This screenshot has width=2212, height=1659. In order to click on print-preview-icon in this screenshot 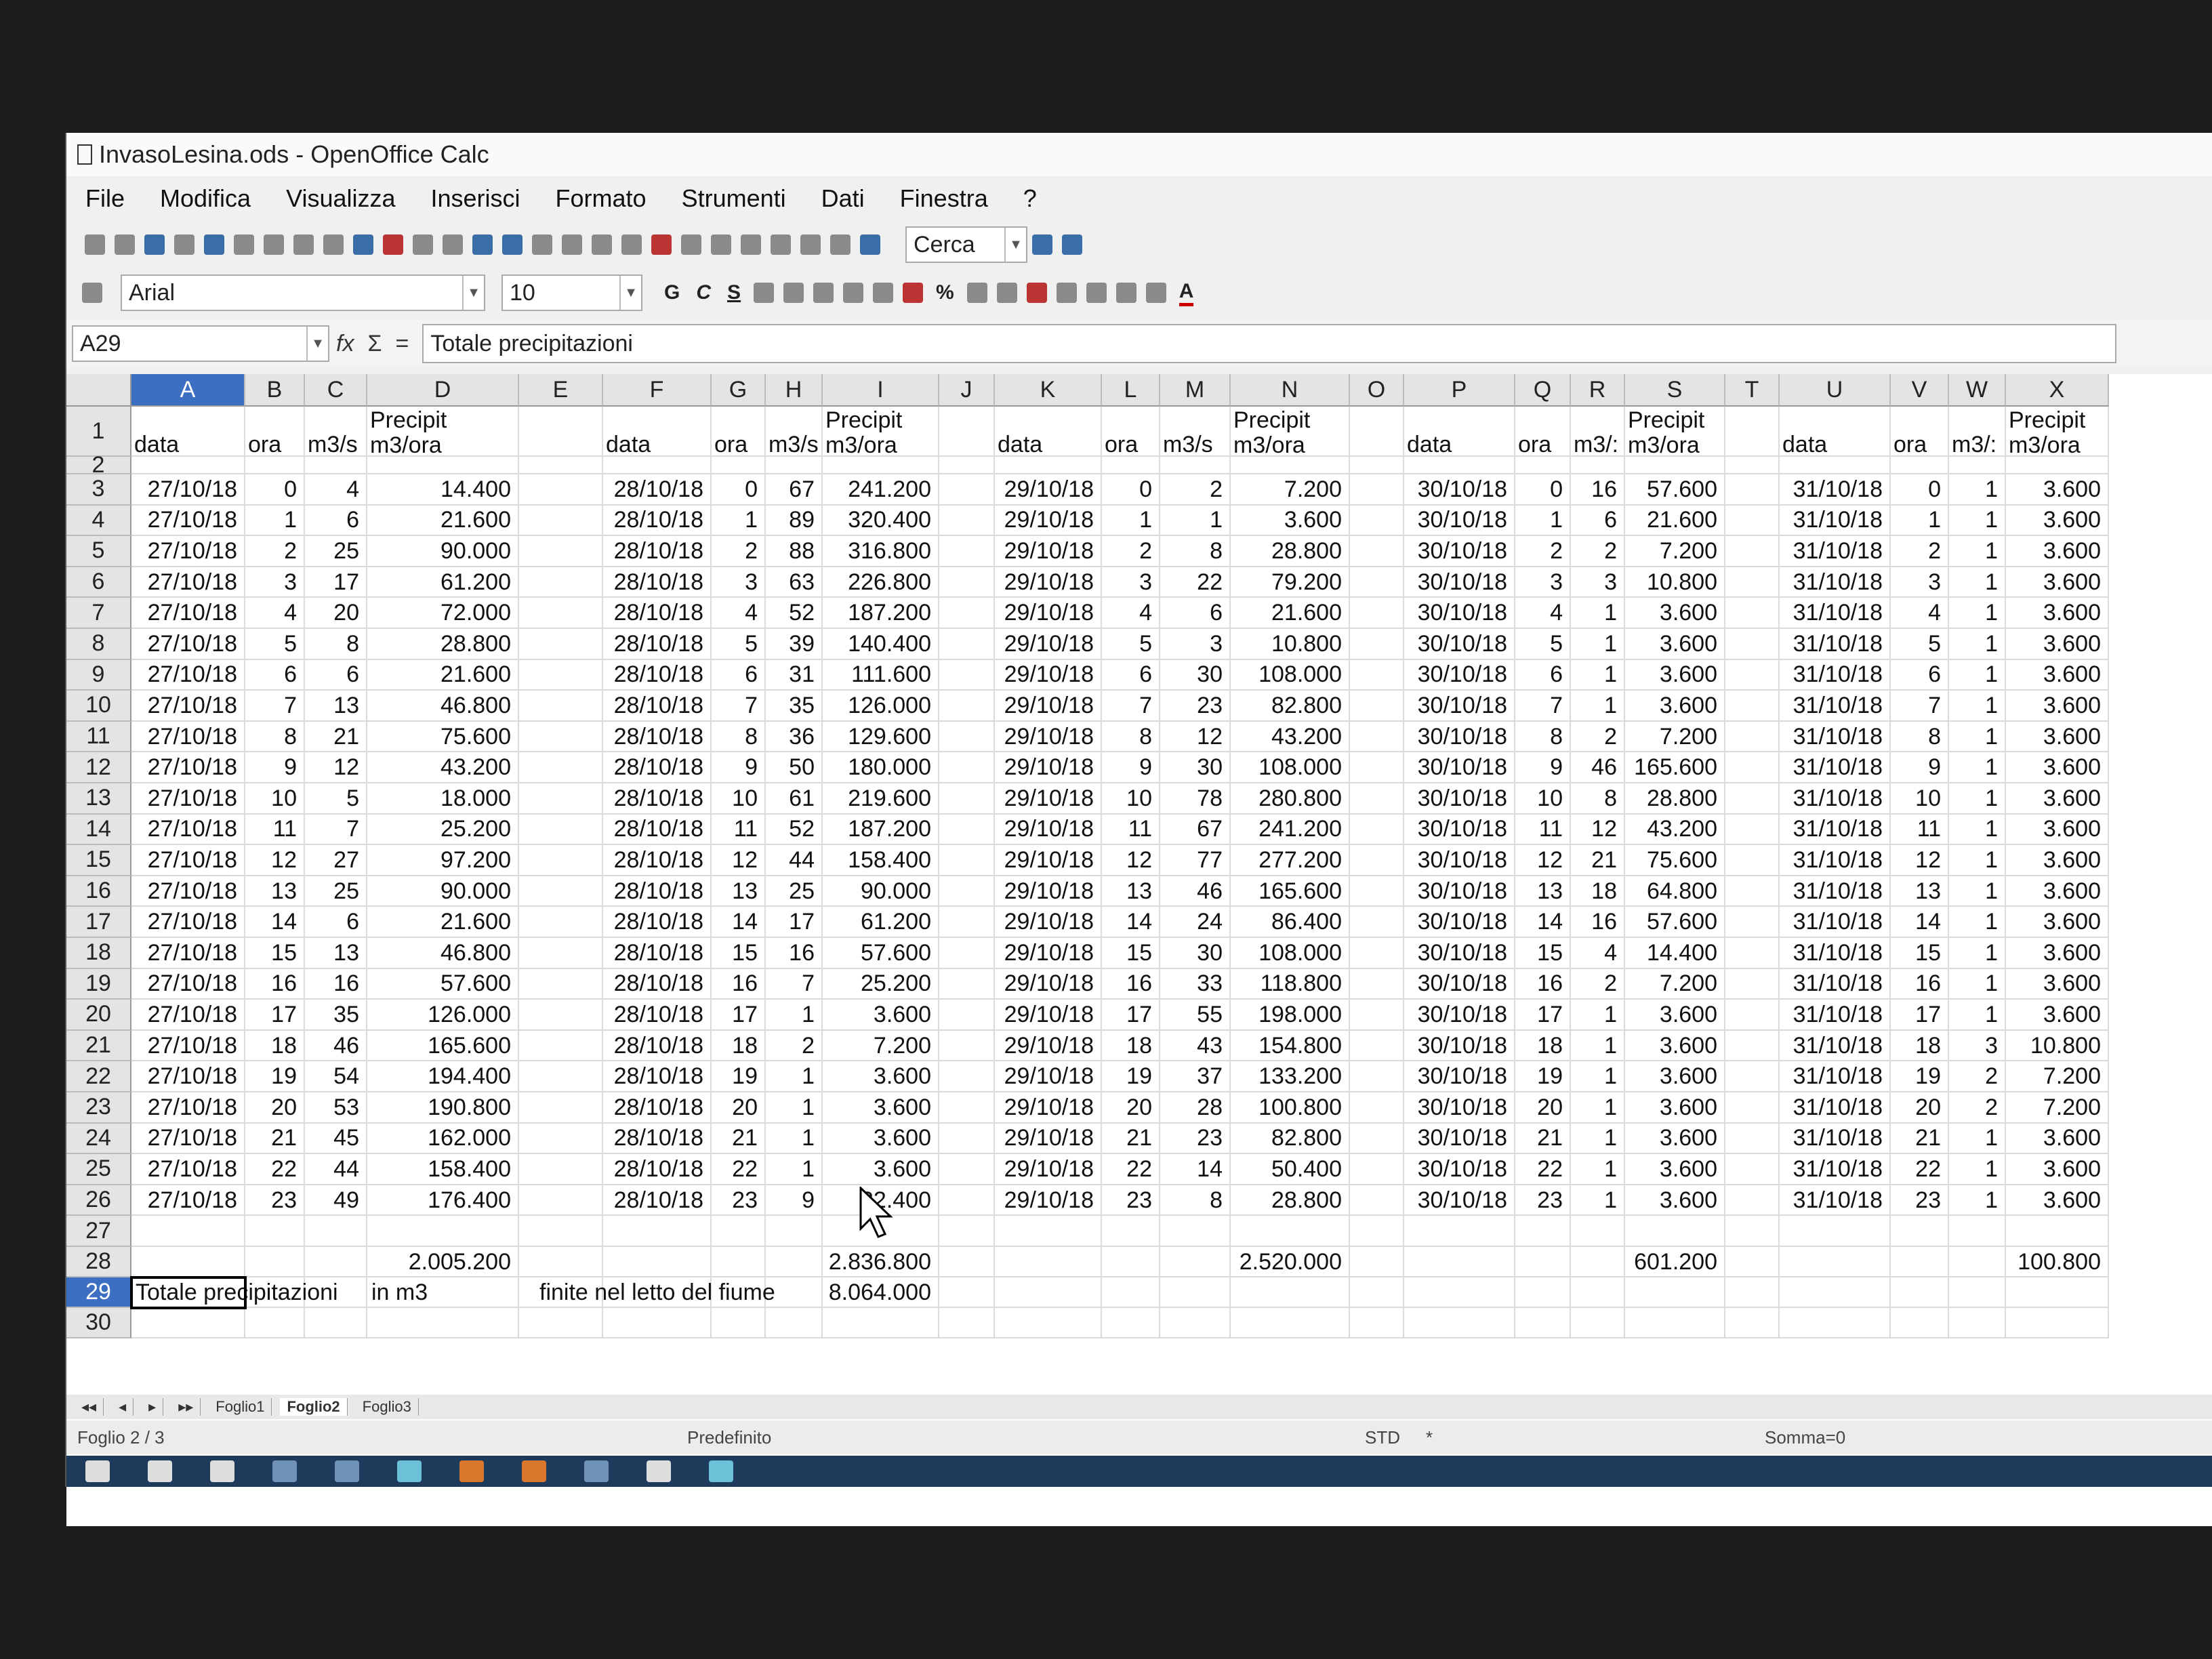, I will do `click(303, 244)`.